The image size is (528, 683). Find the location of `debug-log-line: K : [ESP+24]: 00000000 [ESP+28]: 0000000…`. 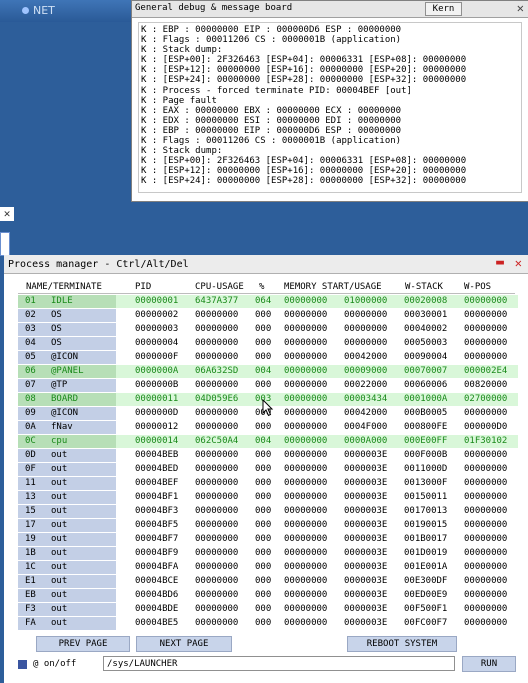

debug-log-line: K : [ESP+24]: 00000000 [ESP+28]: 0000000… is located at coordinates (304, 80).